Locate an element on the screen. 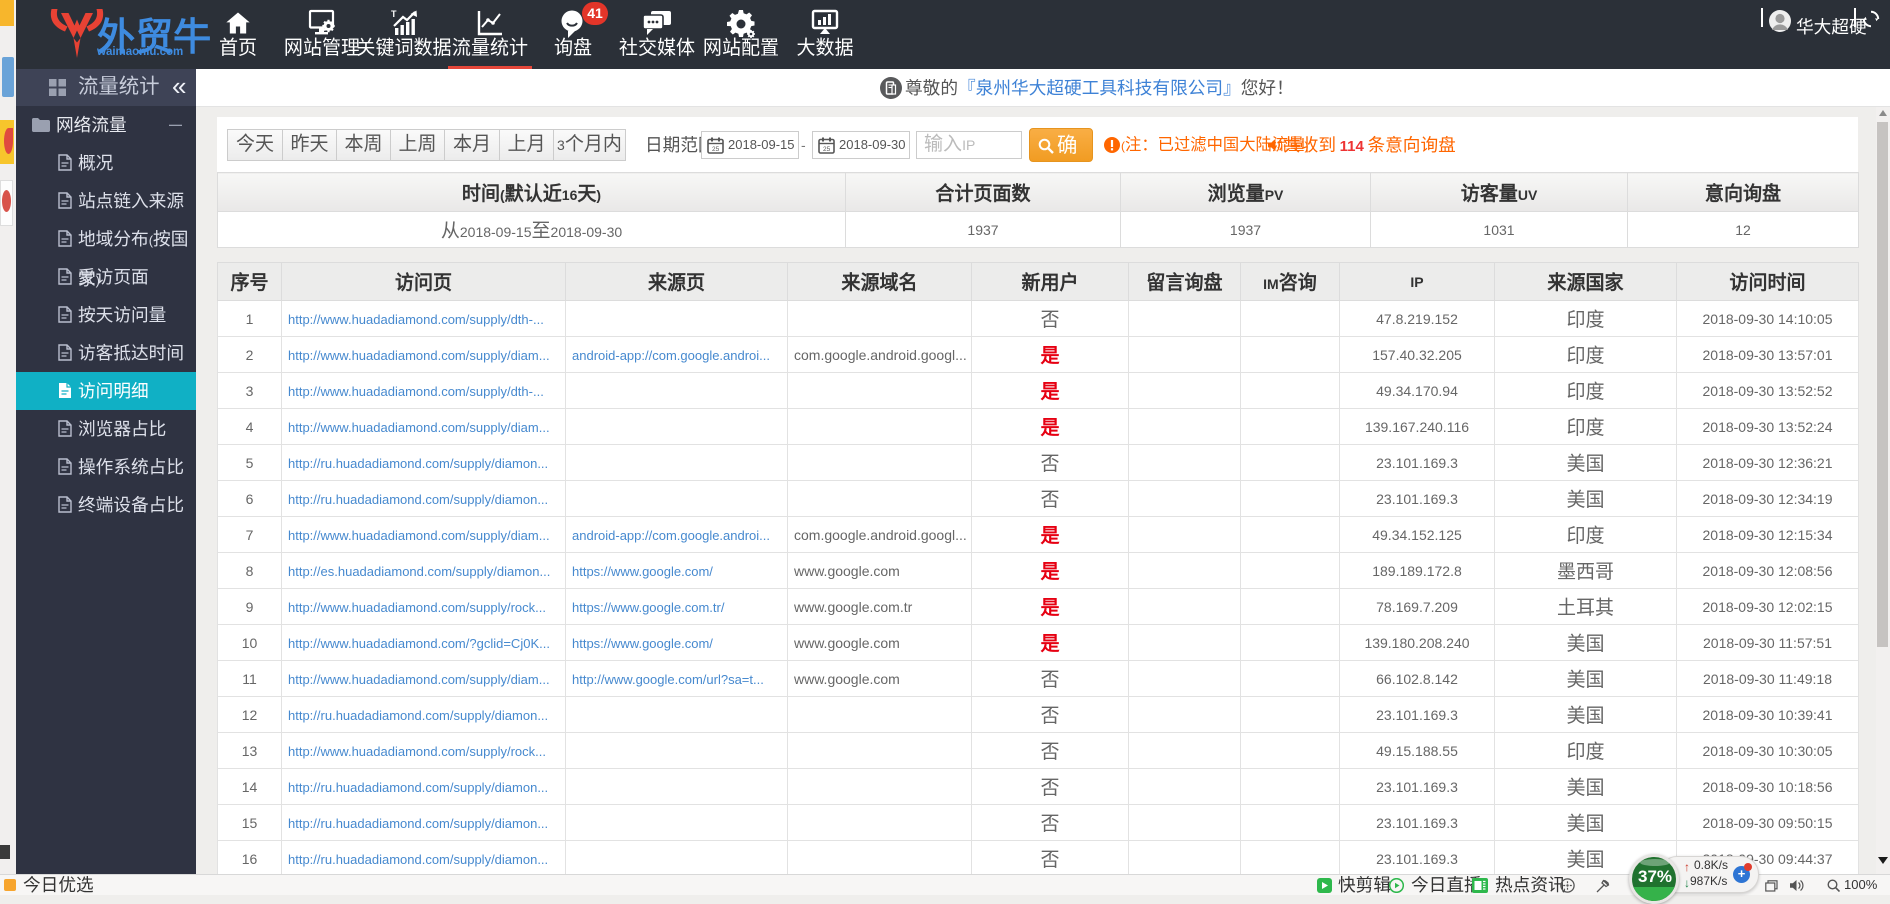  svg-text: T is located at coordinates (394, 14).